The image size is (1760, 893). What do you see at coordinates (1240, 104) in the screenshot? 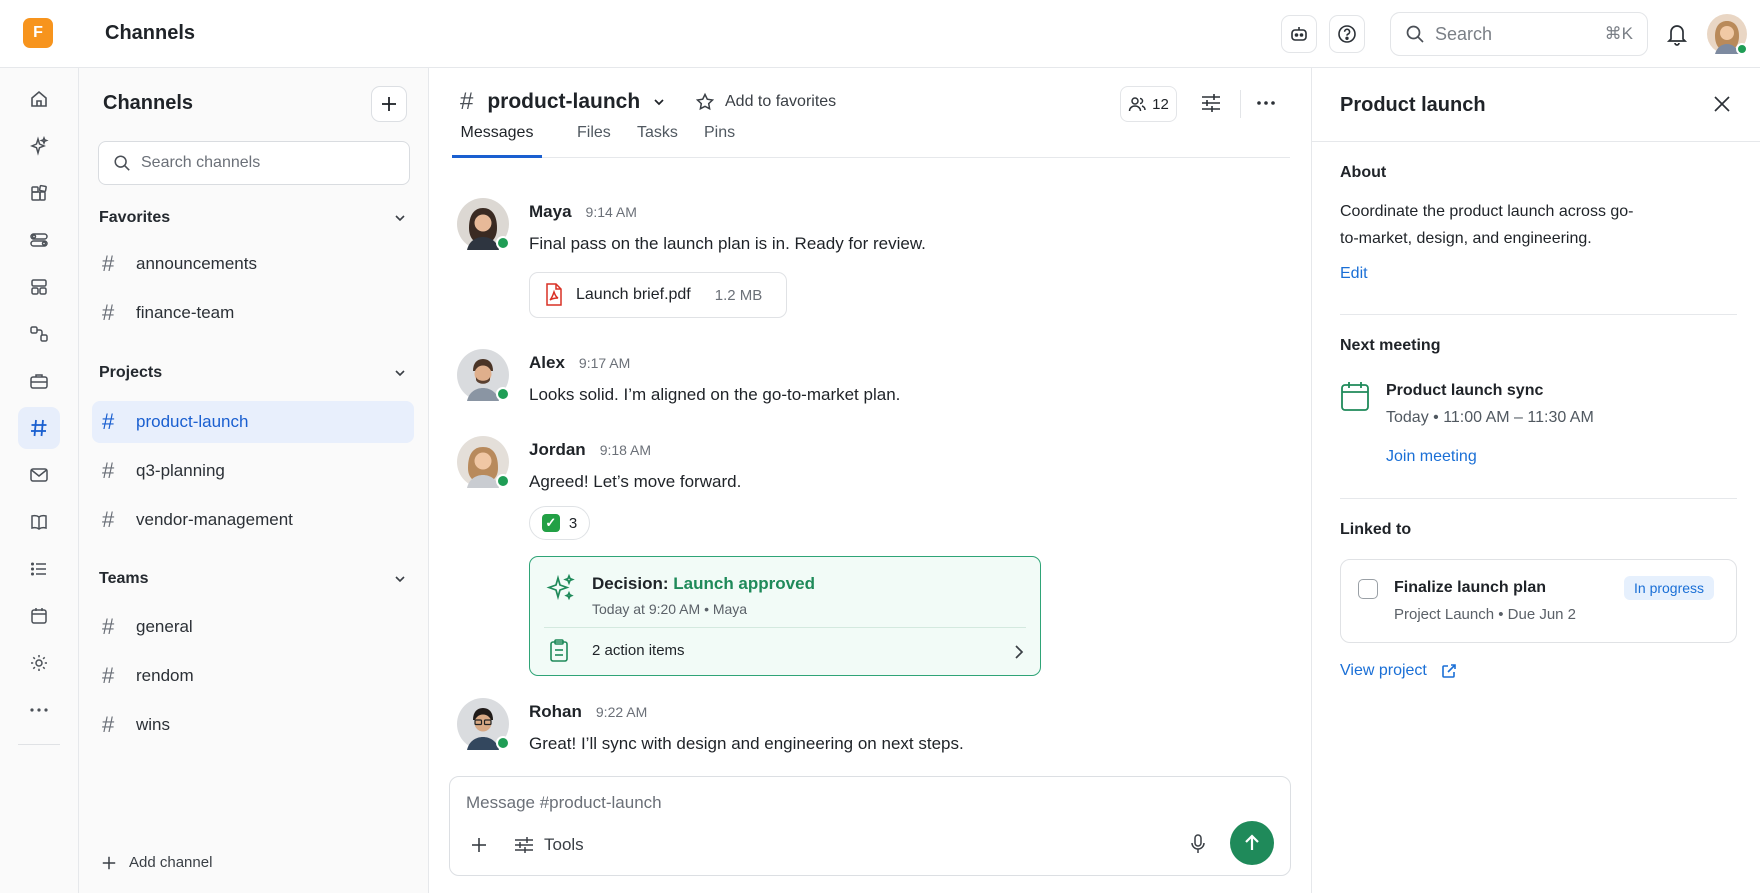
I see `header-divider` at bounding box center [1240, 104].